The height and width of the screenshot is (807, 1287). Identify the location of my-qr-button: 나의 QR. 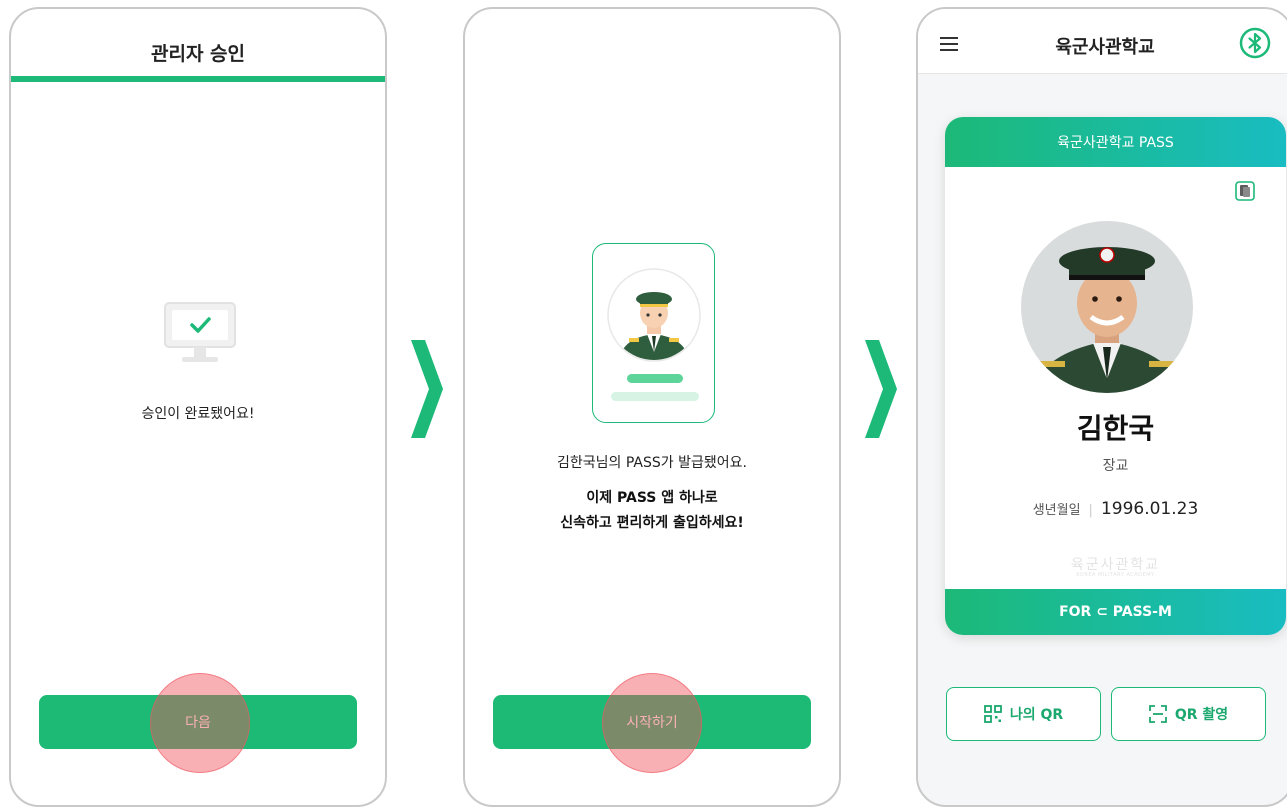
(1023, 714).